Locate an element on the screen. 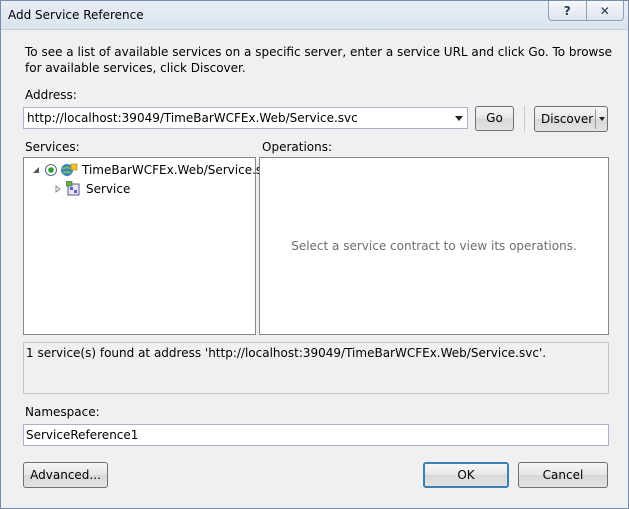 The image size is (629, 509). operations-label: Operations: is located at coordinates (297, 147).